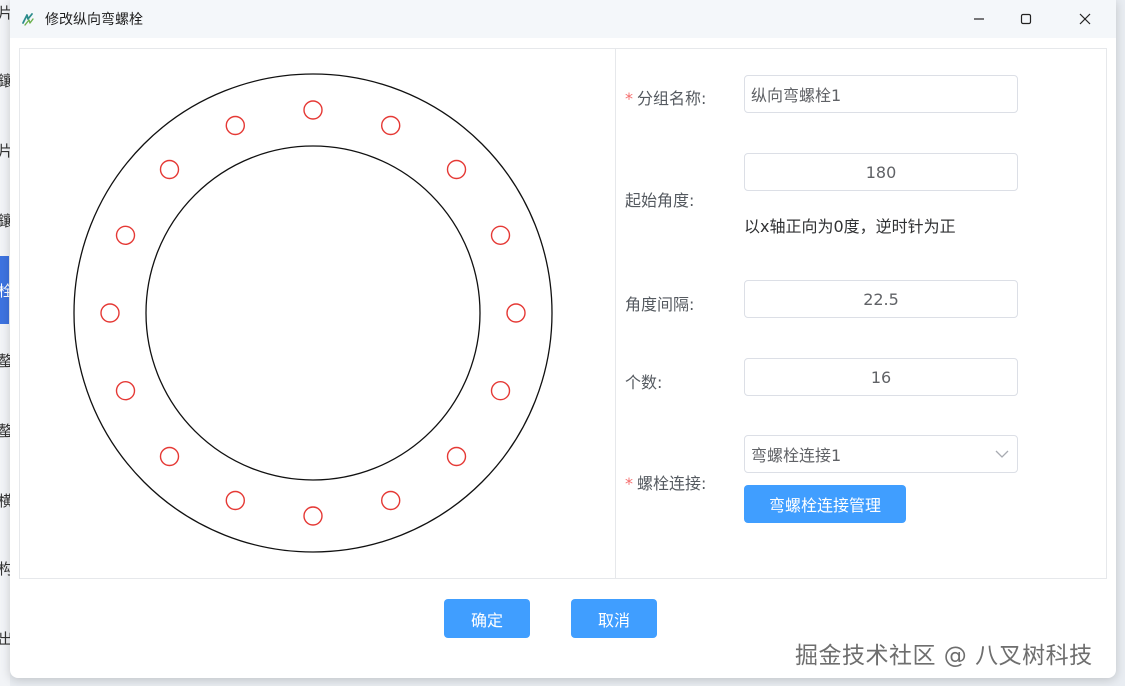 This screenshot has width=1125, height=686. What do you see at coordinates (850, 226) in the screenshot?
I see `start-angle-hint: 以x轴正向为0度，逆时针为正` at bounding box center [850, 226].